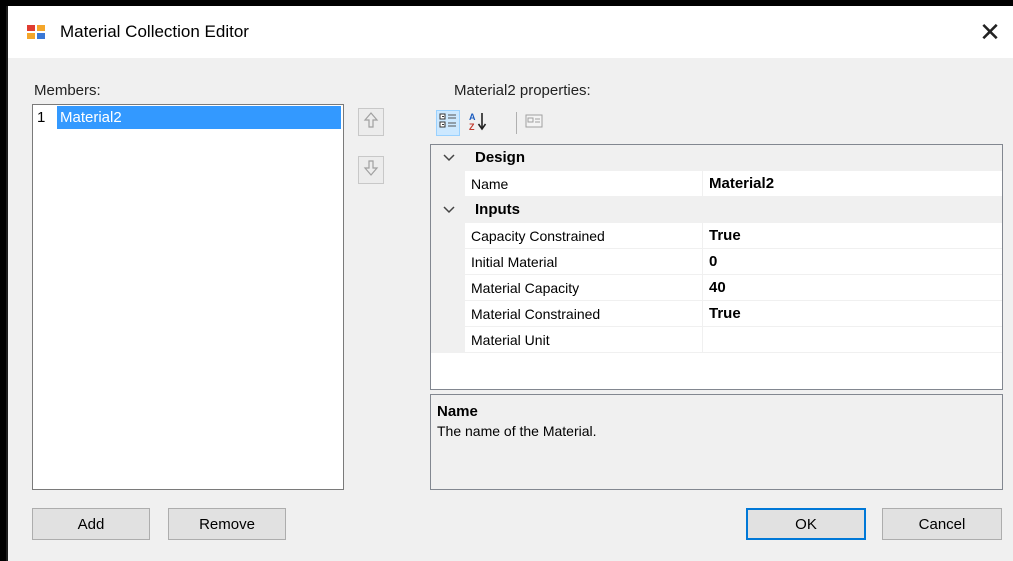  I want to click on category-design: Design, so click(716, 158).